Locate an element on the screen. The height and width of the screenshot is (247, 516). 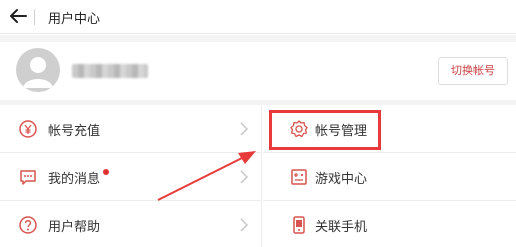
username-blurred is located at coordinates (110, 71).